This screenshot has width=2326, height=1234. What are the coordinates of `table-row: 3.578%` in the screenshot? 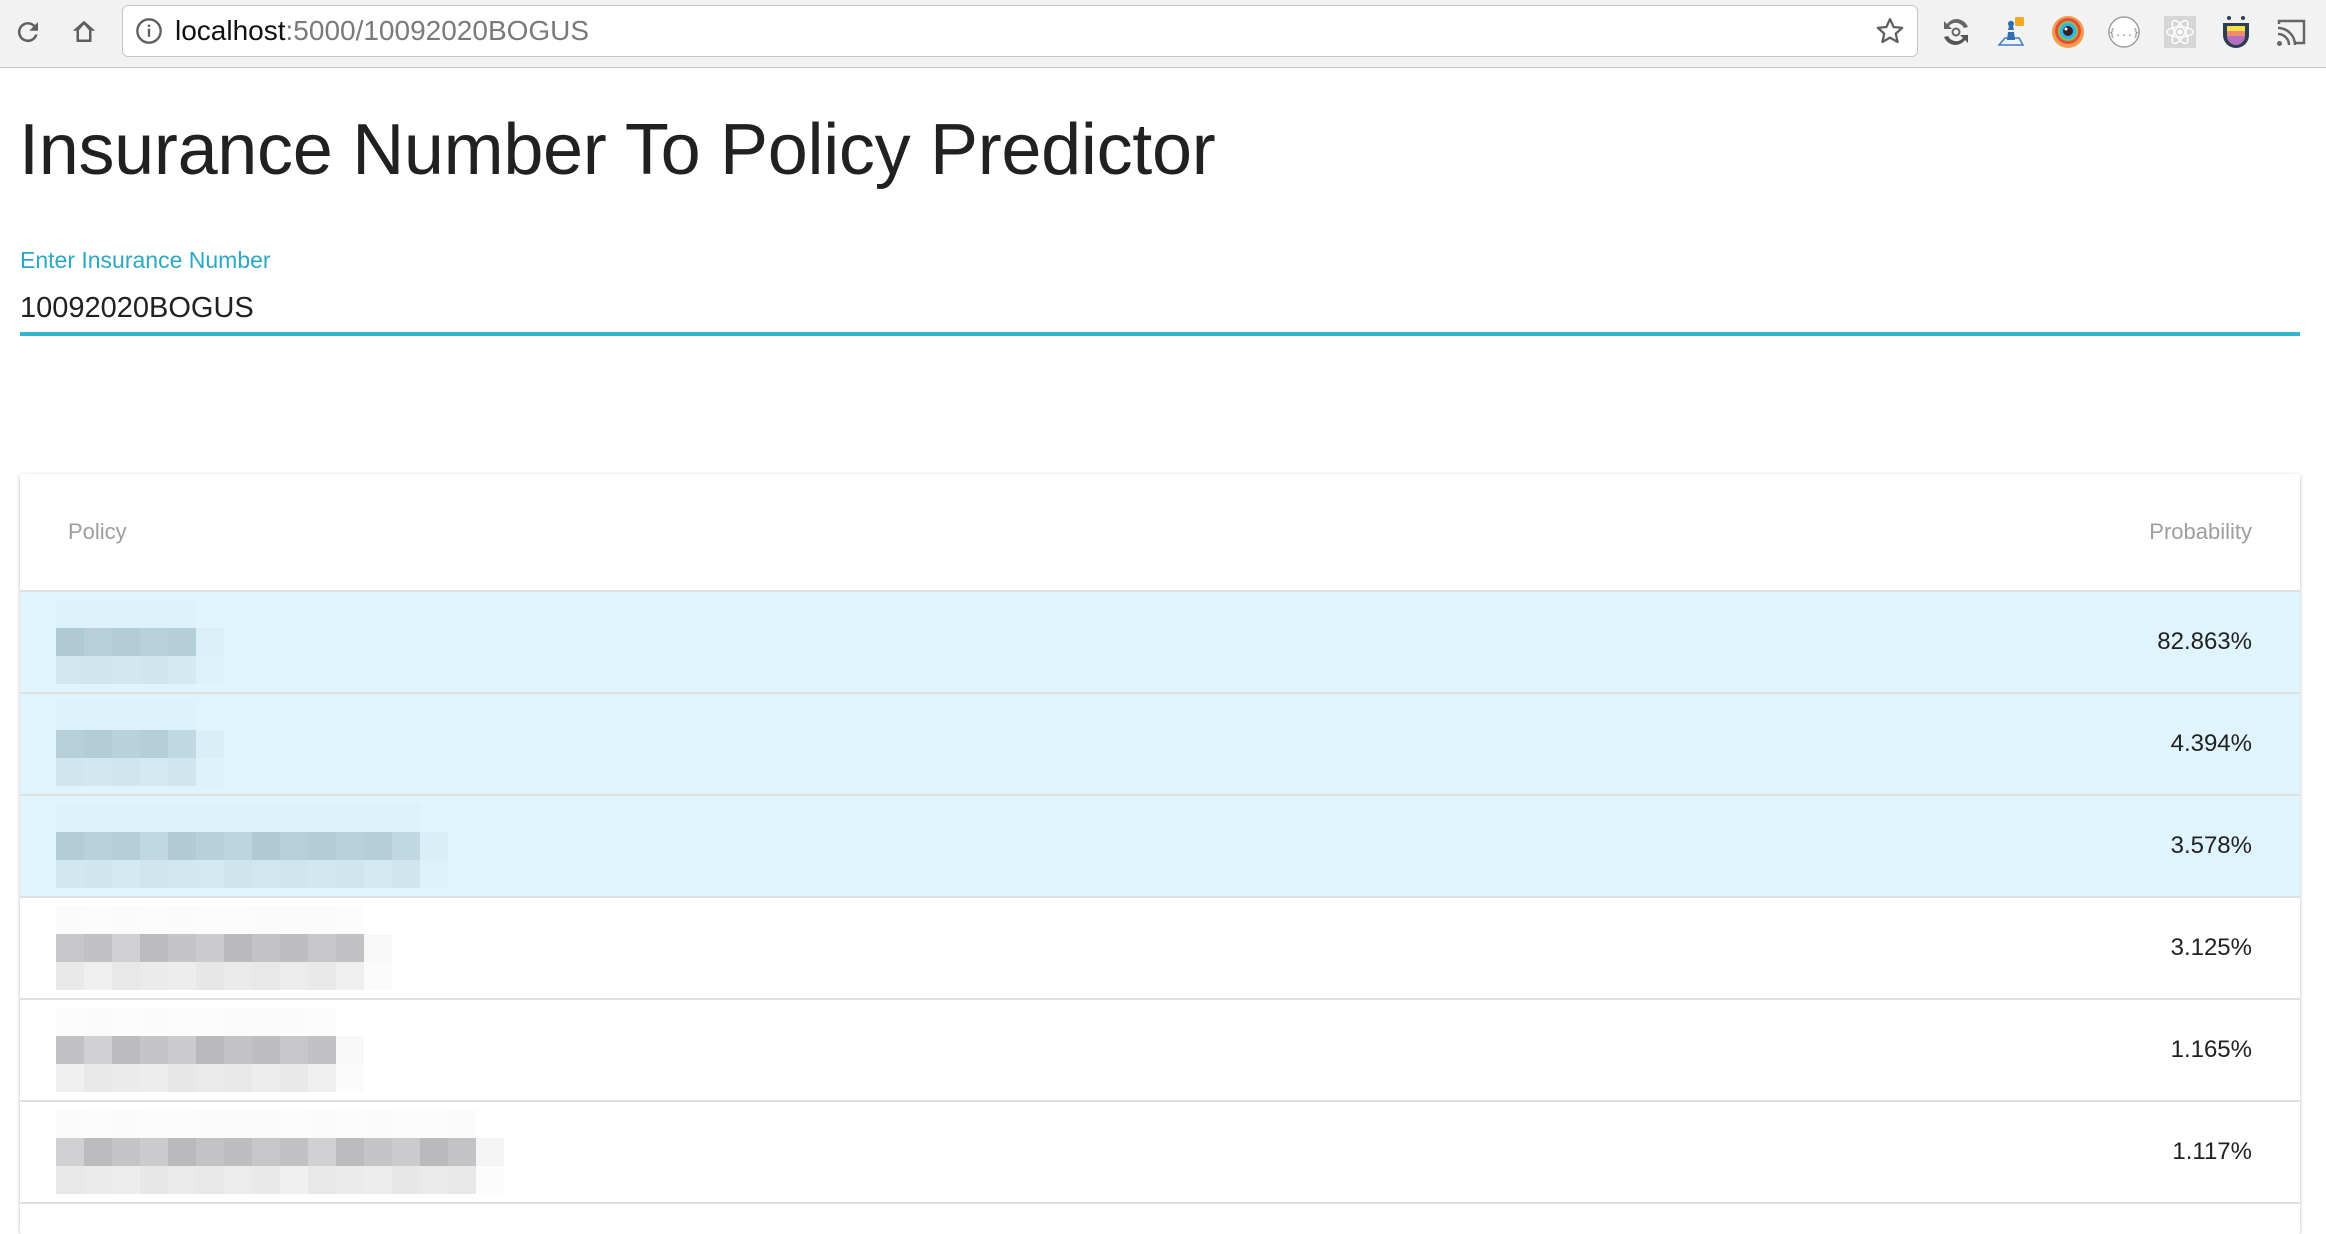 It's located at (1160, 846).